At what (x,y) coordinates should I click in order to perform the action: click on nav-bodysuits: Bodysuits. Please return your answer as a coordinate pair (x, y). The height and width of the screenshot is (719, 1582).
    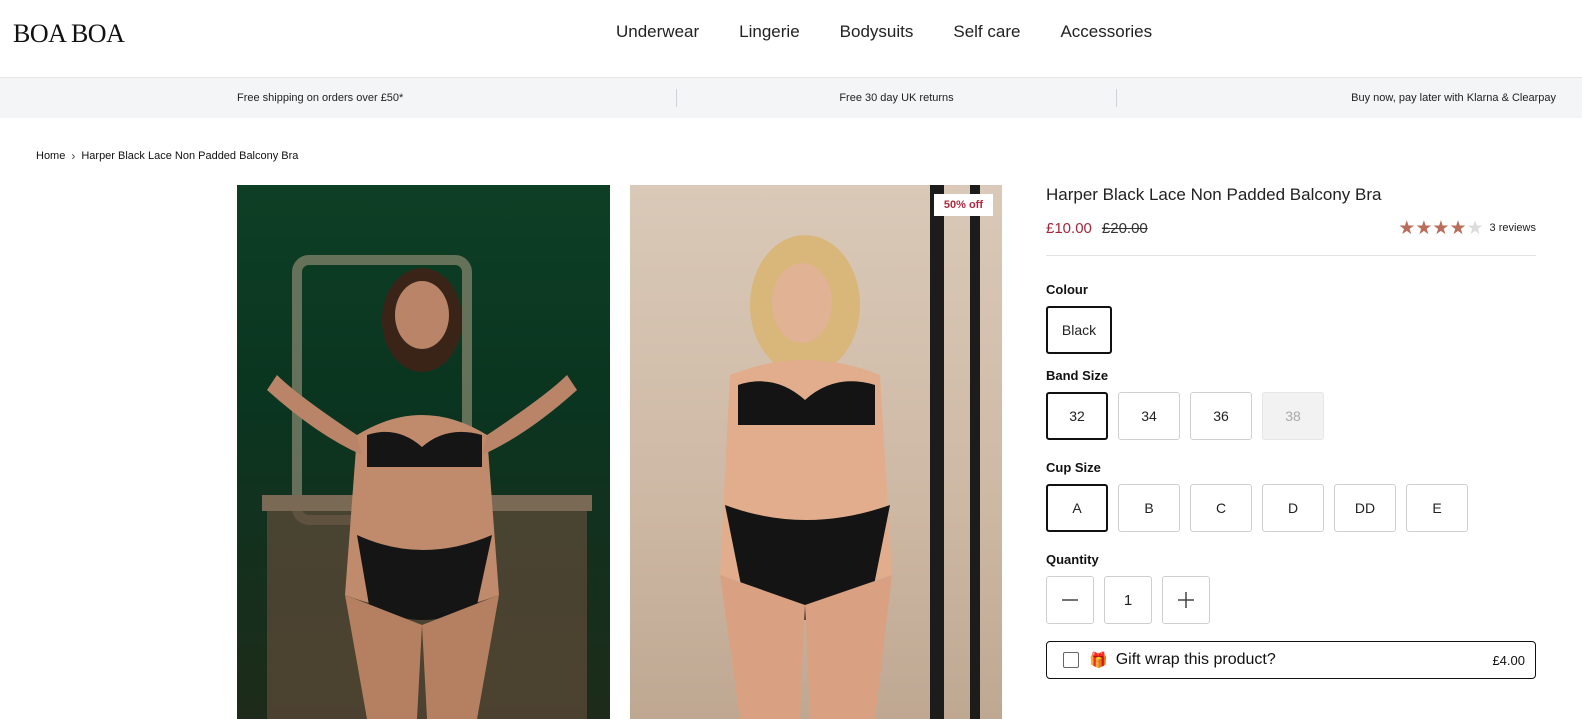
    Looking at the image, I should click on (877, 32).